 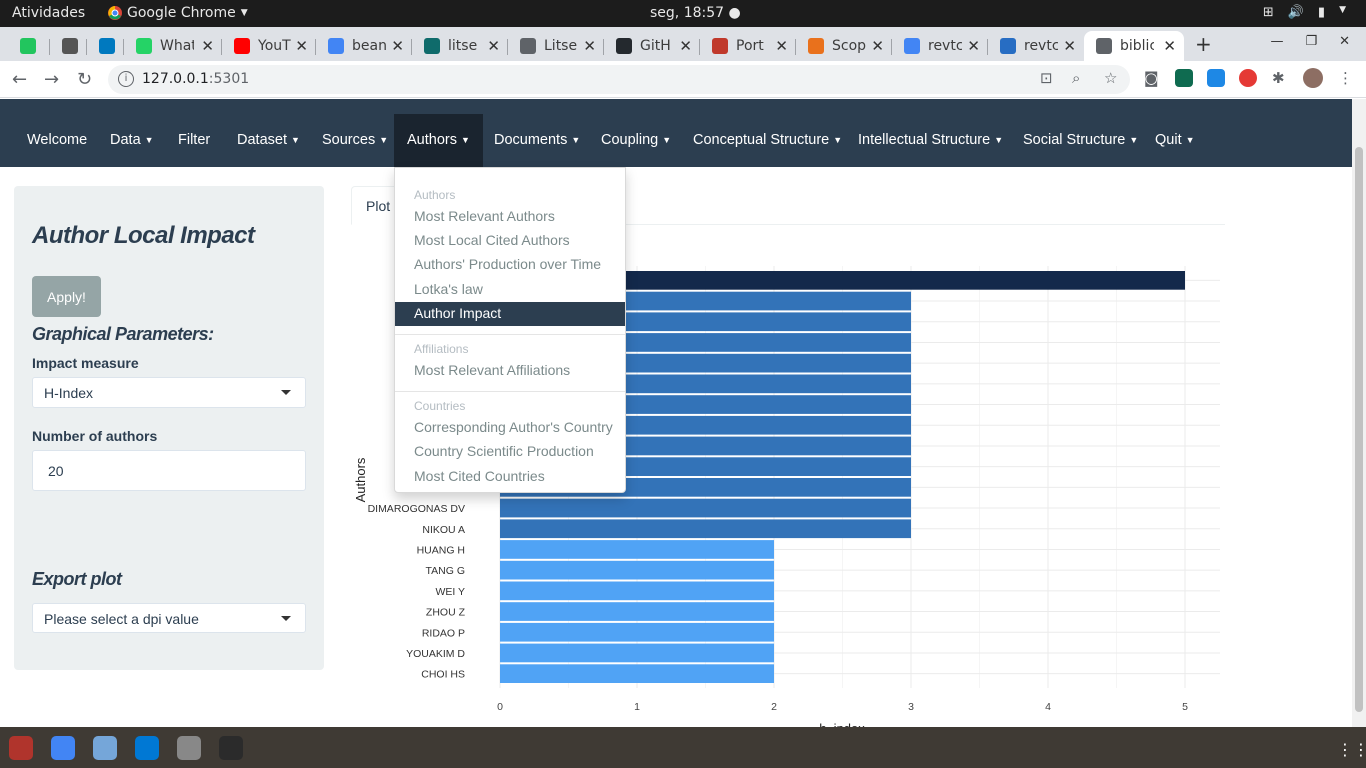 I want to click on nav-social-structure: Social Structure ▼, so click(x=1080, y=140).